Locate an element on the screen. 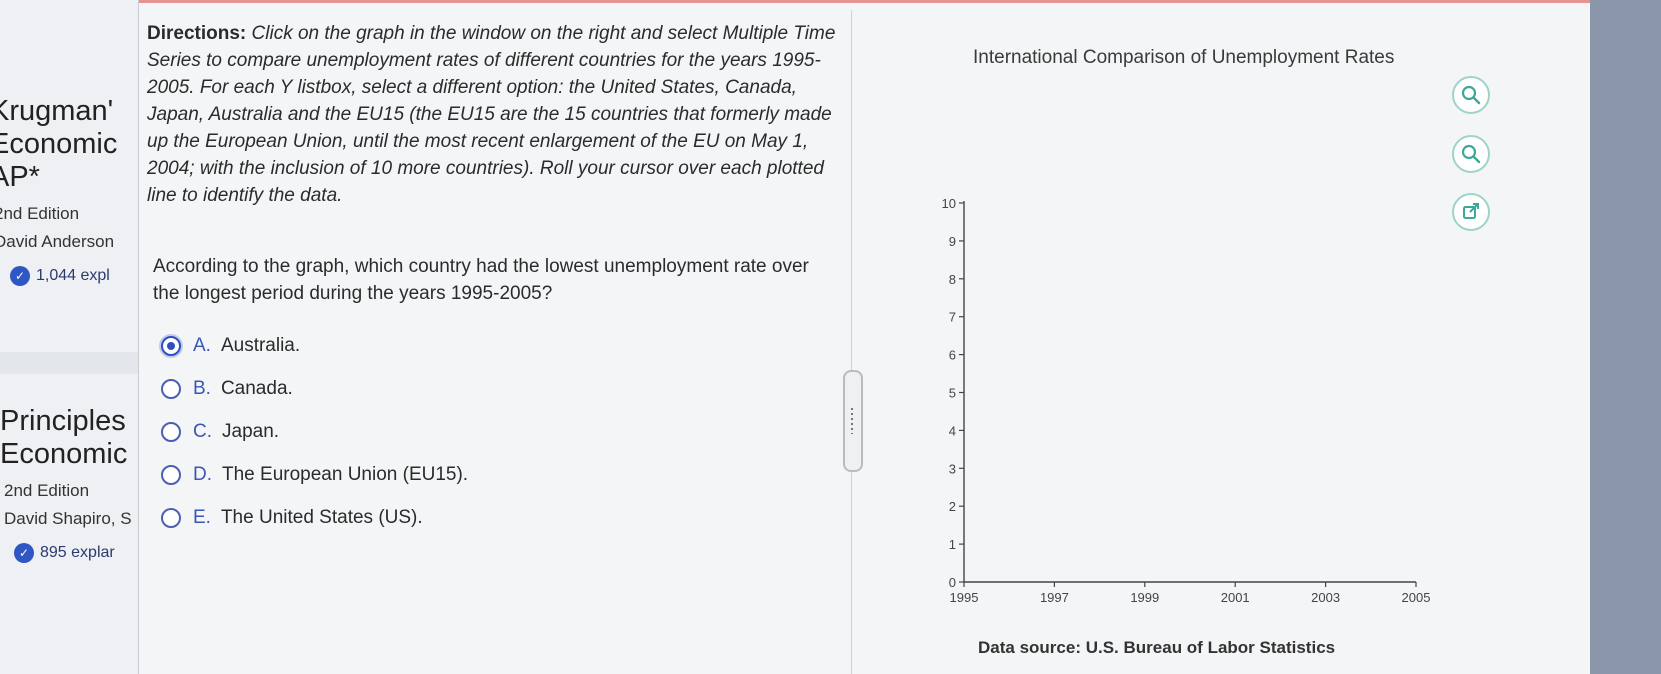  choice-letter: D. is located at coordinates (202, 474).